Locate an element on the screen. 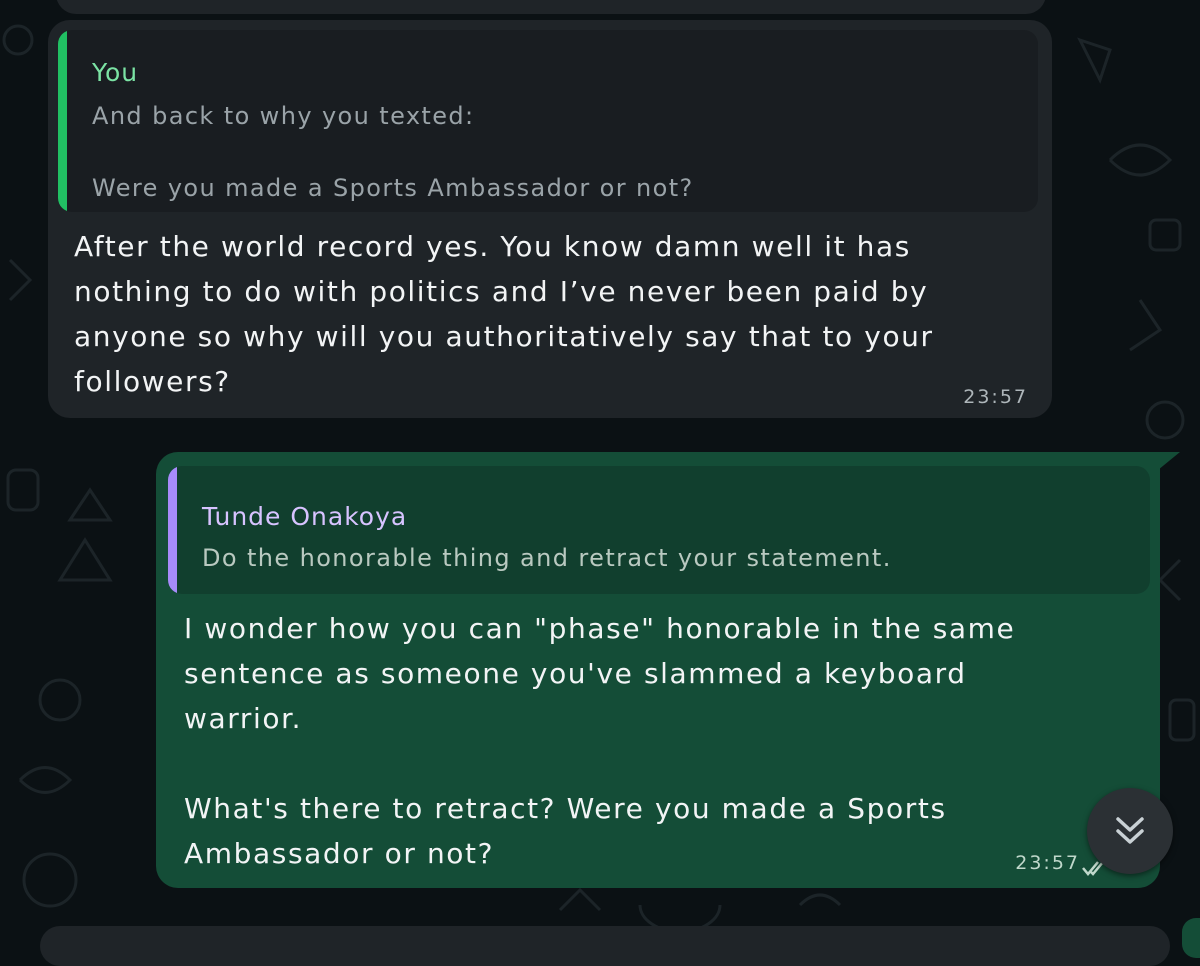  bubble-tail is located at coordinates (1169, 461).